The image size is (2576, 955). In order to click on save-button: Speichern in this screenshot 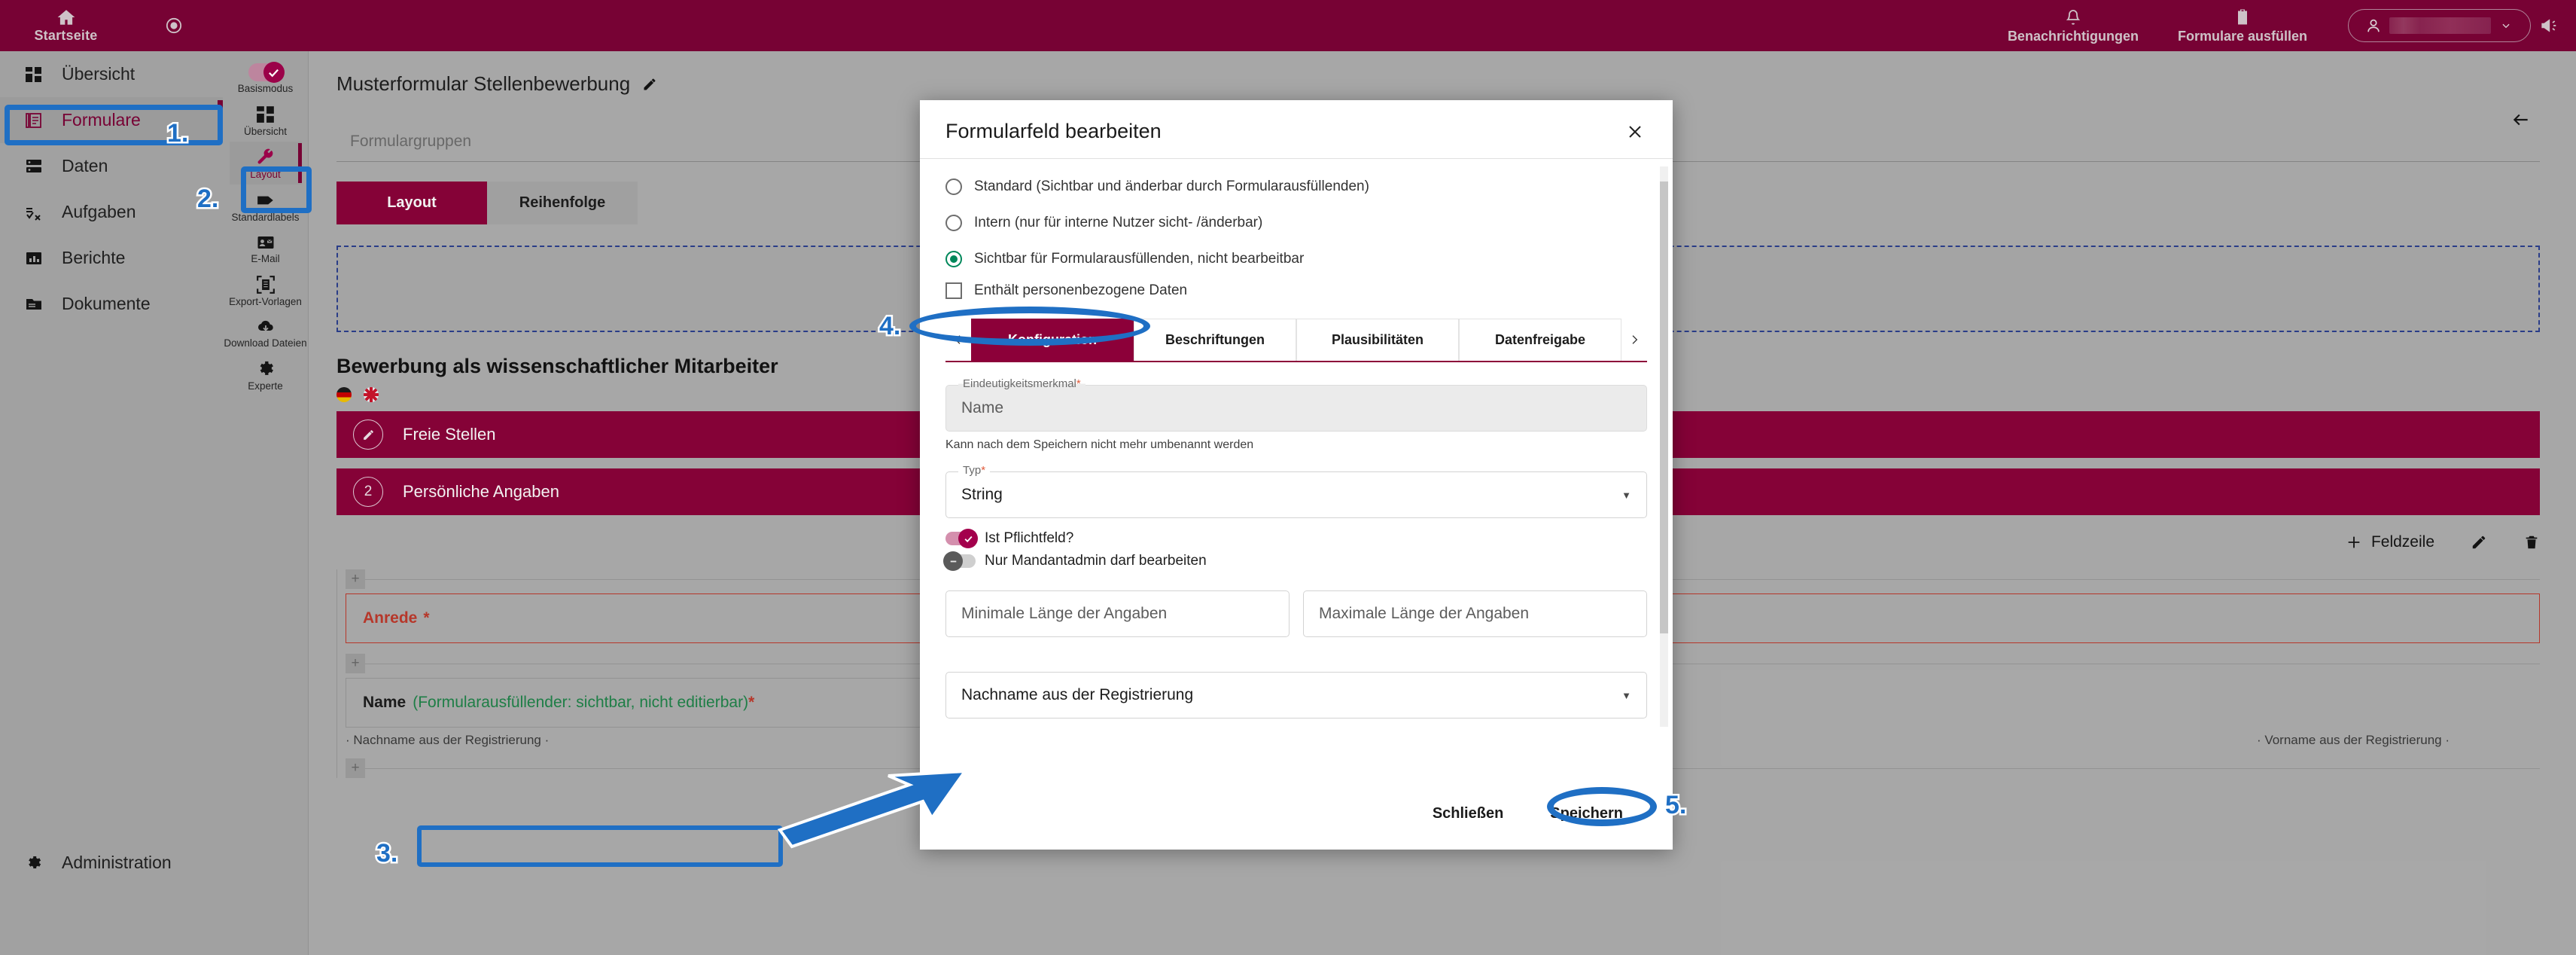, I will do `click(1587, 813)`.